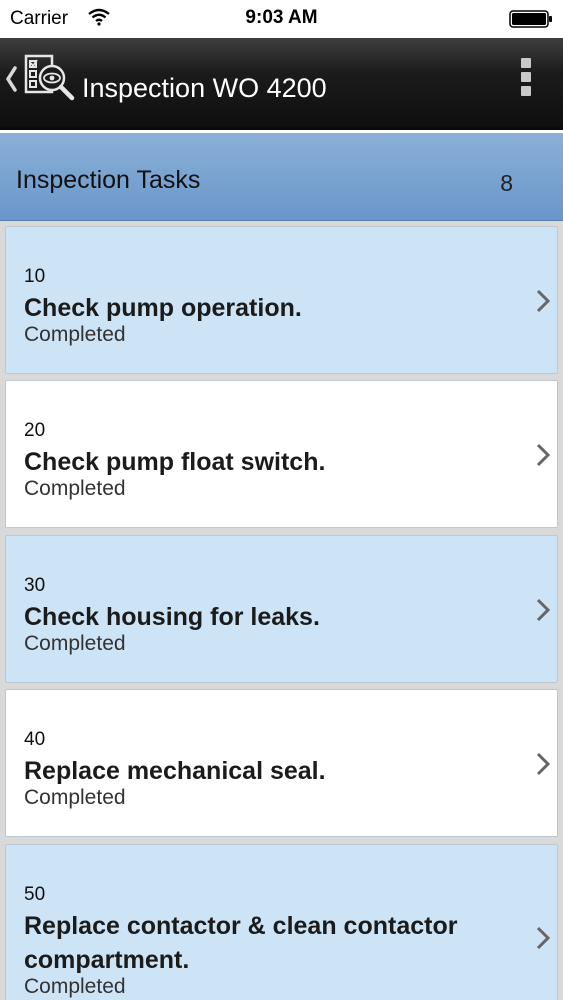  What do you see at coordinates (163, 308) in the screenshot?
I see `task-description: Check pump operation.` at bounding box center [163, 308].